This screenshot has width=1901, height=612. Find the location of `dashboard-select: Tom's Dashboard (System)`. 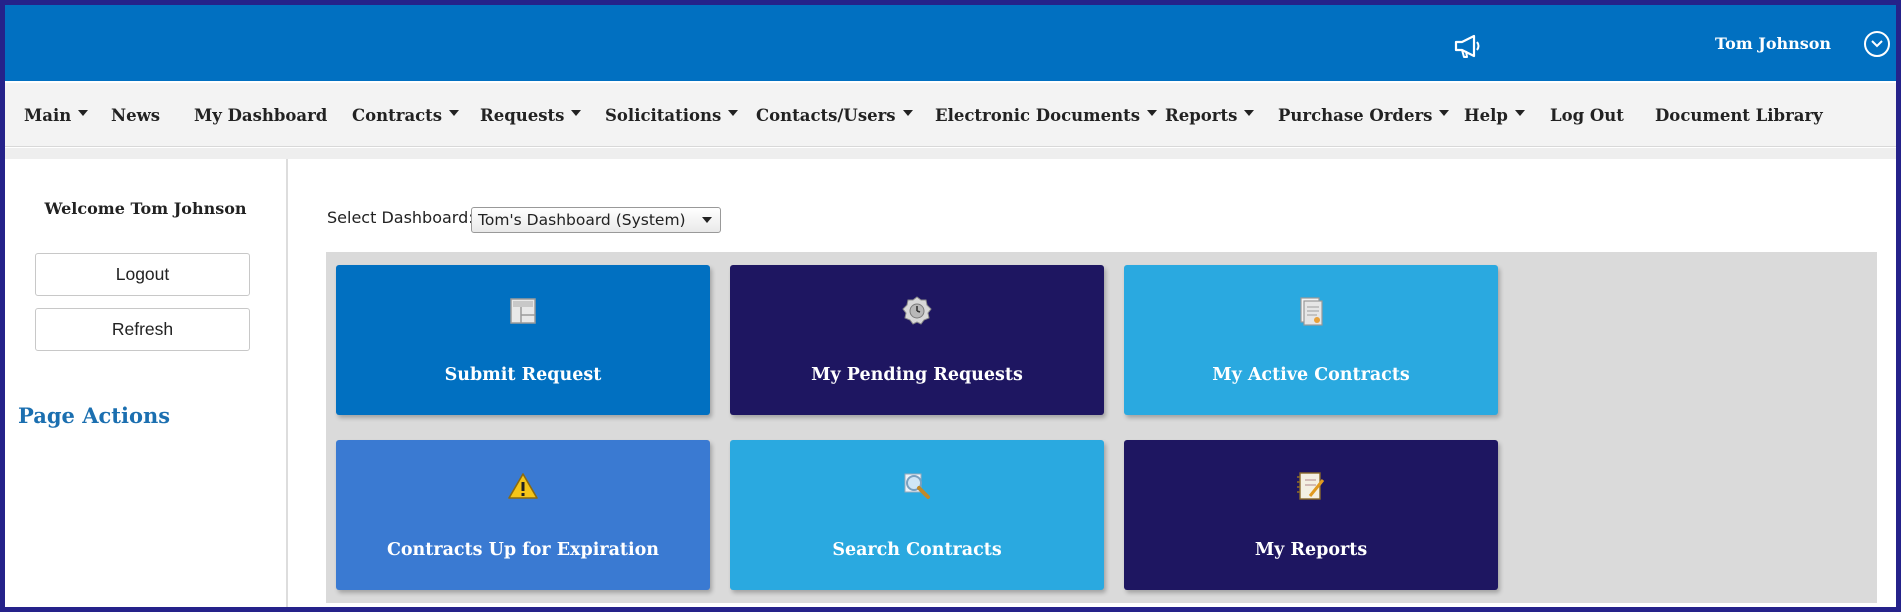

dashboard-select: Tom's Dashboard (System) is located at coordinates (596, 220).